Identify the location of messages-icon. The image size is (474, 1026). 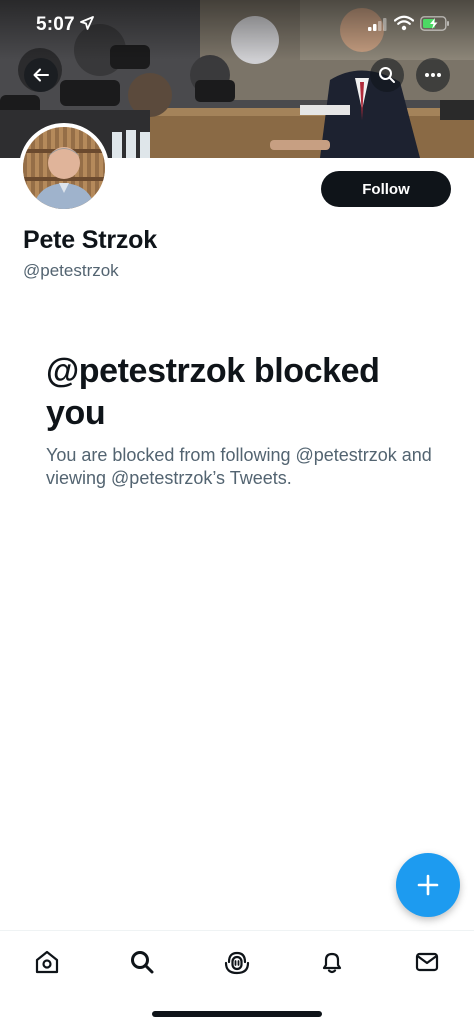
(427, 962).